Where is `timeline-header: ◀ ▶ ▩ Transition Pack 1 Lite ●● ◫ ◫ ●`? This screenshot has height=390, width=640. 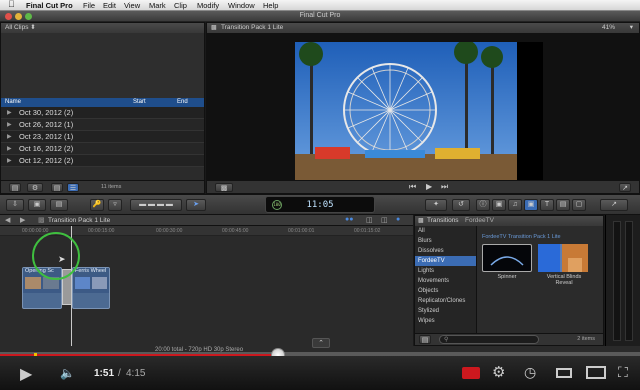 timeline-header: ◀ ▶ ▩ Transition Pack 1 Lite ●● ◫ ◫ ● is located at coordinates (206, 220).